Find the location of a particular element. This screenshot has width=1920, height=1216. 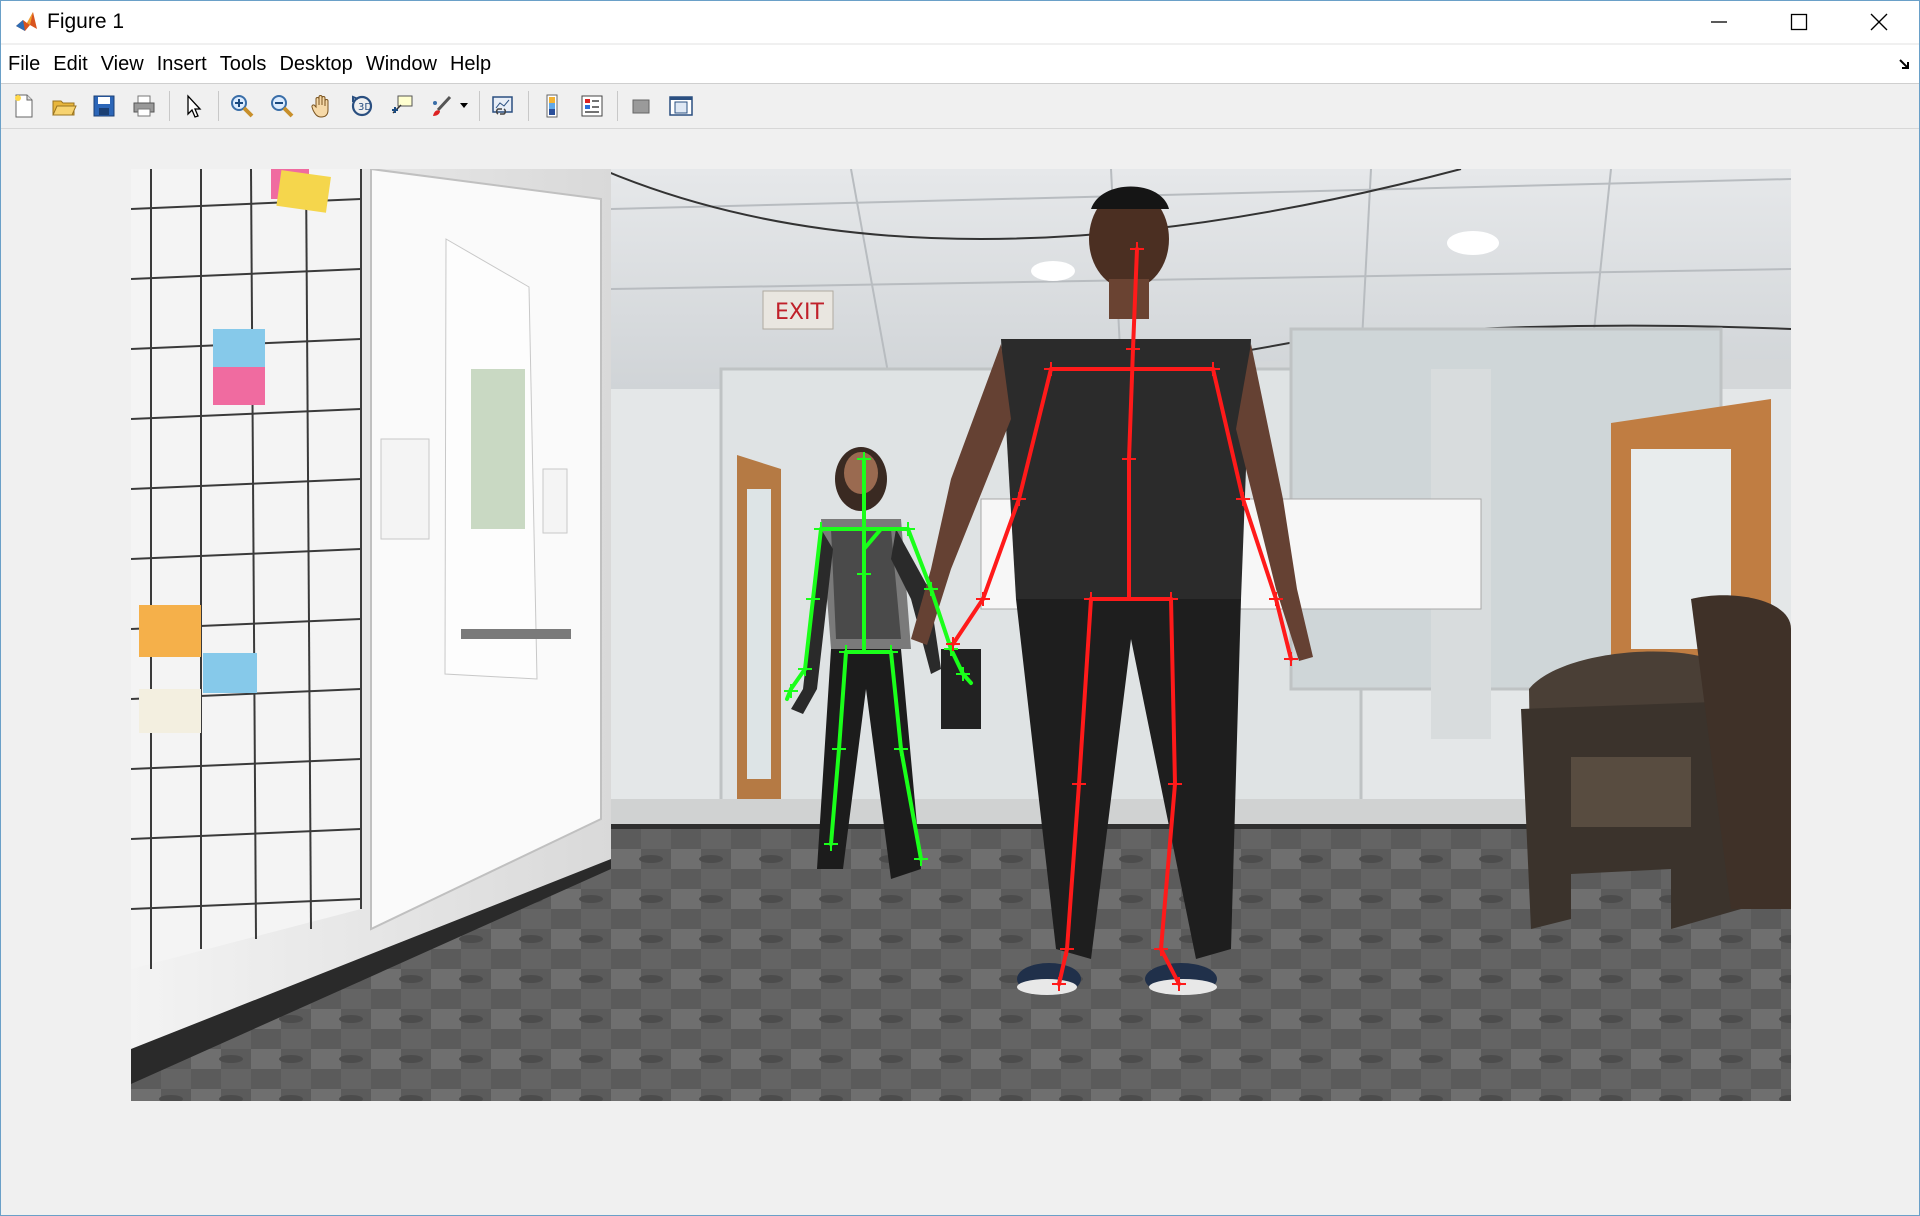

show-plot-tools-button is located at coordinates (681, 106).